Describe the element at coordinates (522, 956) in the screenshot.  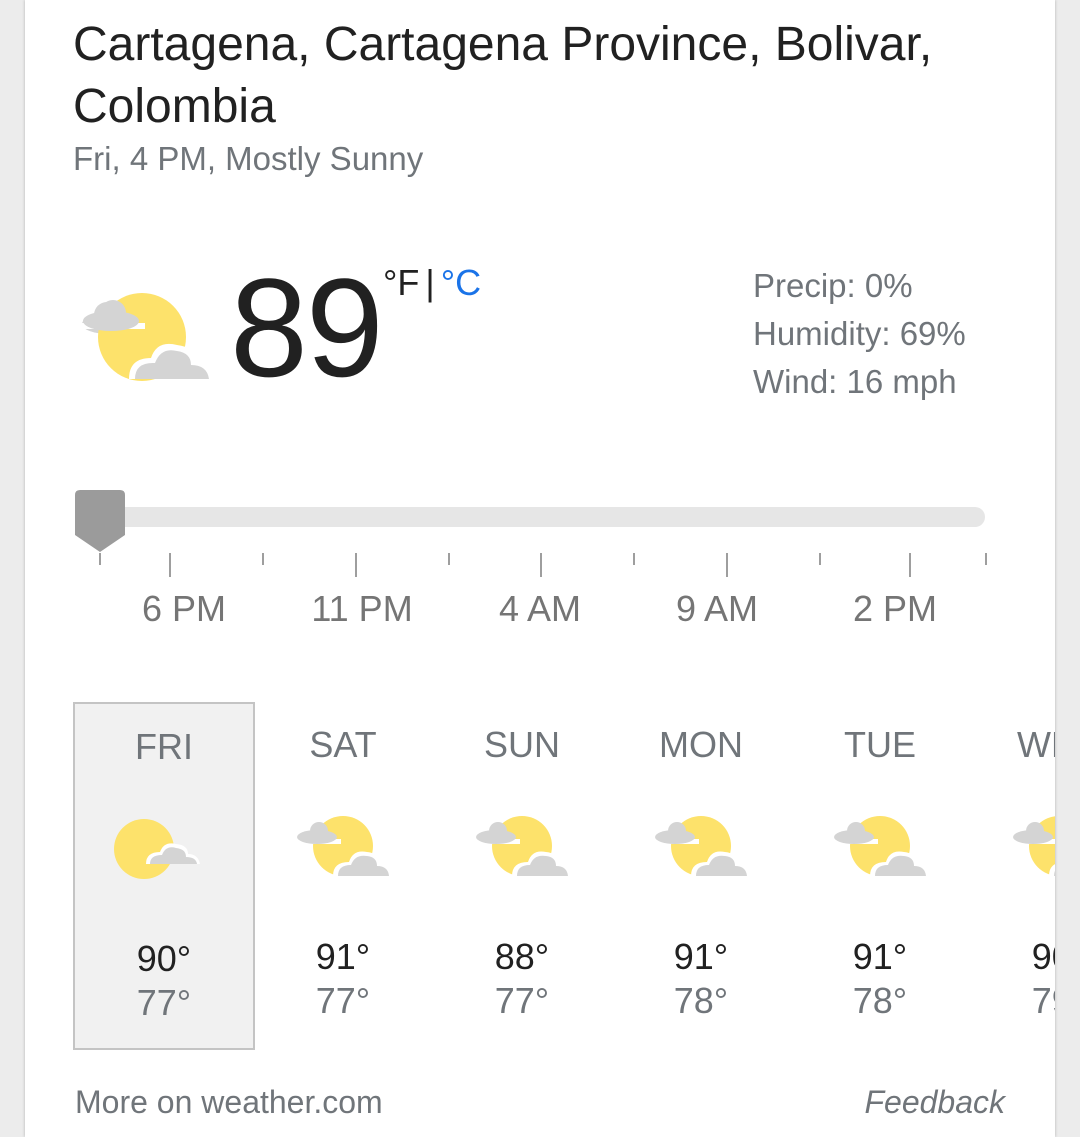
I see `high-temp: 88°` at that location.